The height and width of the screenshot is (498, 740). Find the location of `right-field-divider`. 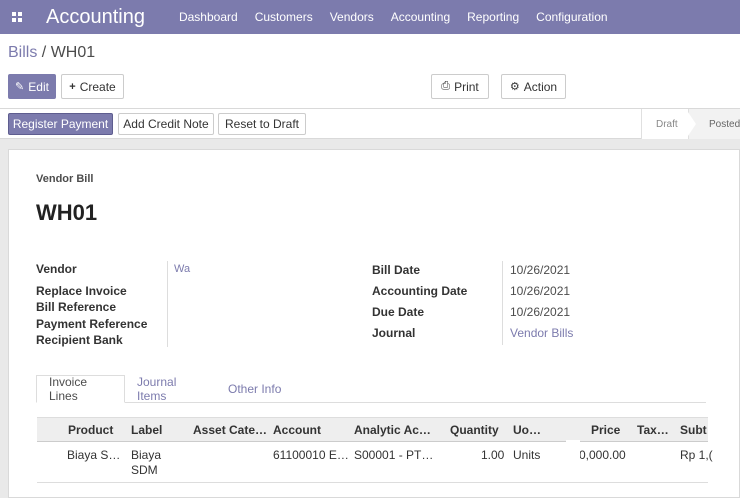

right-field-divider is located at coordinates (502, 303).